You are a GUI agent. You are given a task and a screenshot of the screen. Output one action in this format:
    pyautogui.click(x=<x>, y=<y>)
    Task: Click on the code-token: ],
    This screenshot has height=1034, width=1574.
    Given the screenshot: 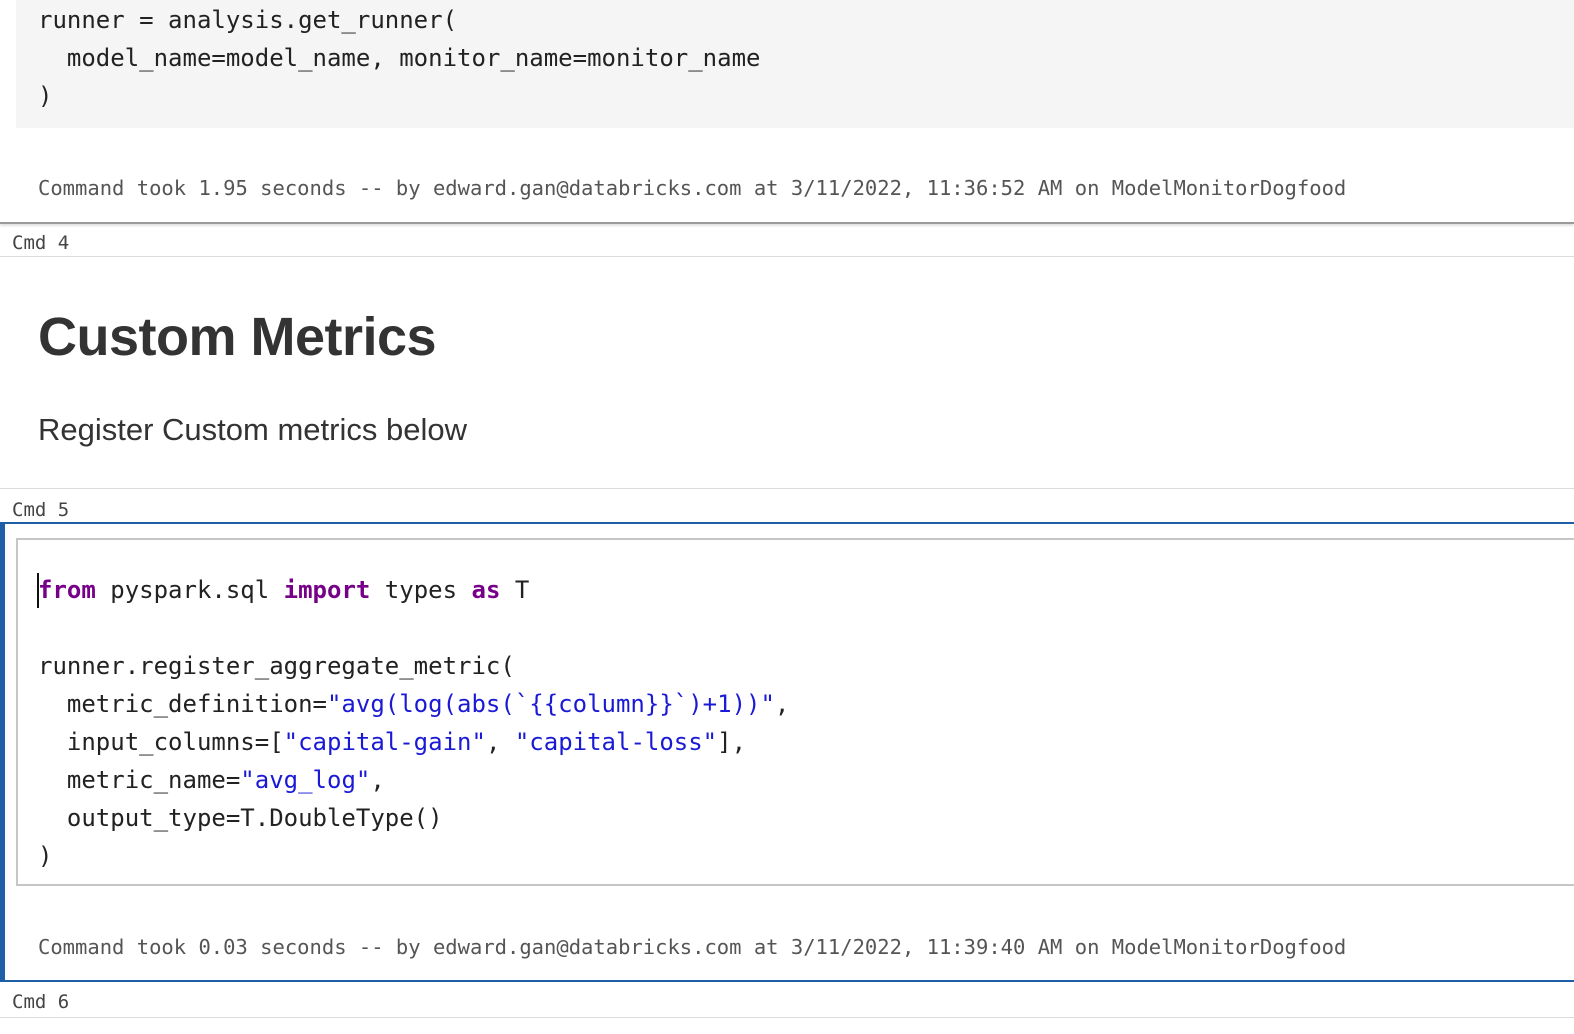 What is the action you would take?
    pyautogui.click(x=732, y=742)
    